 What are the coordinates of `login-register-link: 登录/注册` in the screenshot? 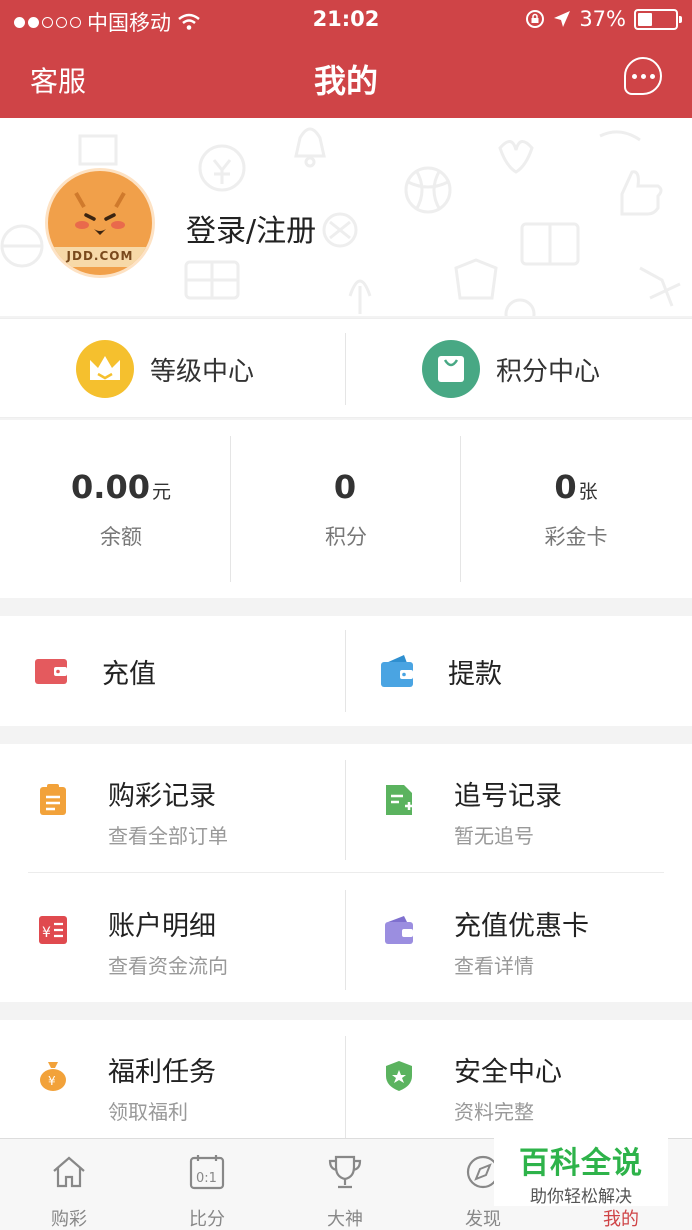 It's located at (251, 228).